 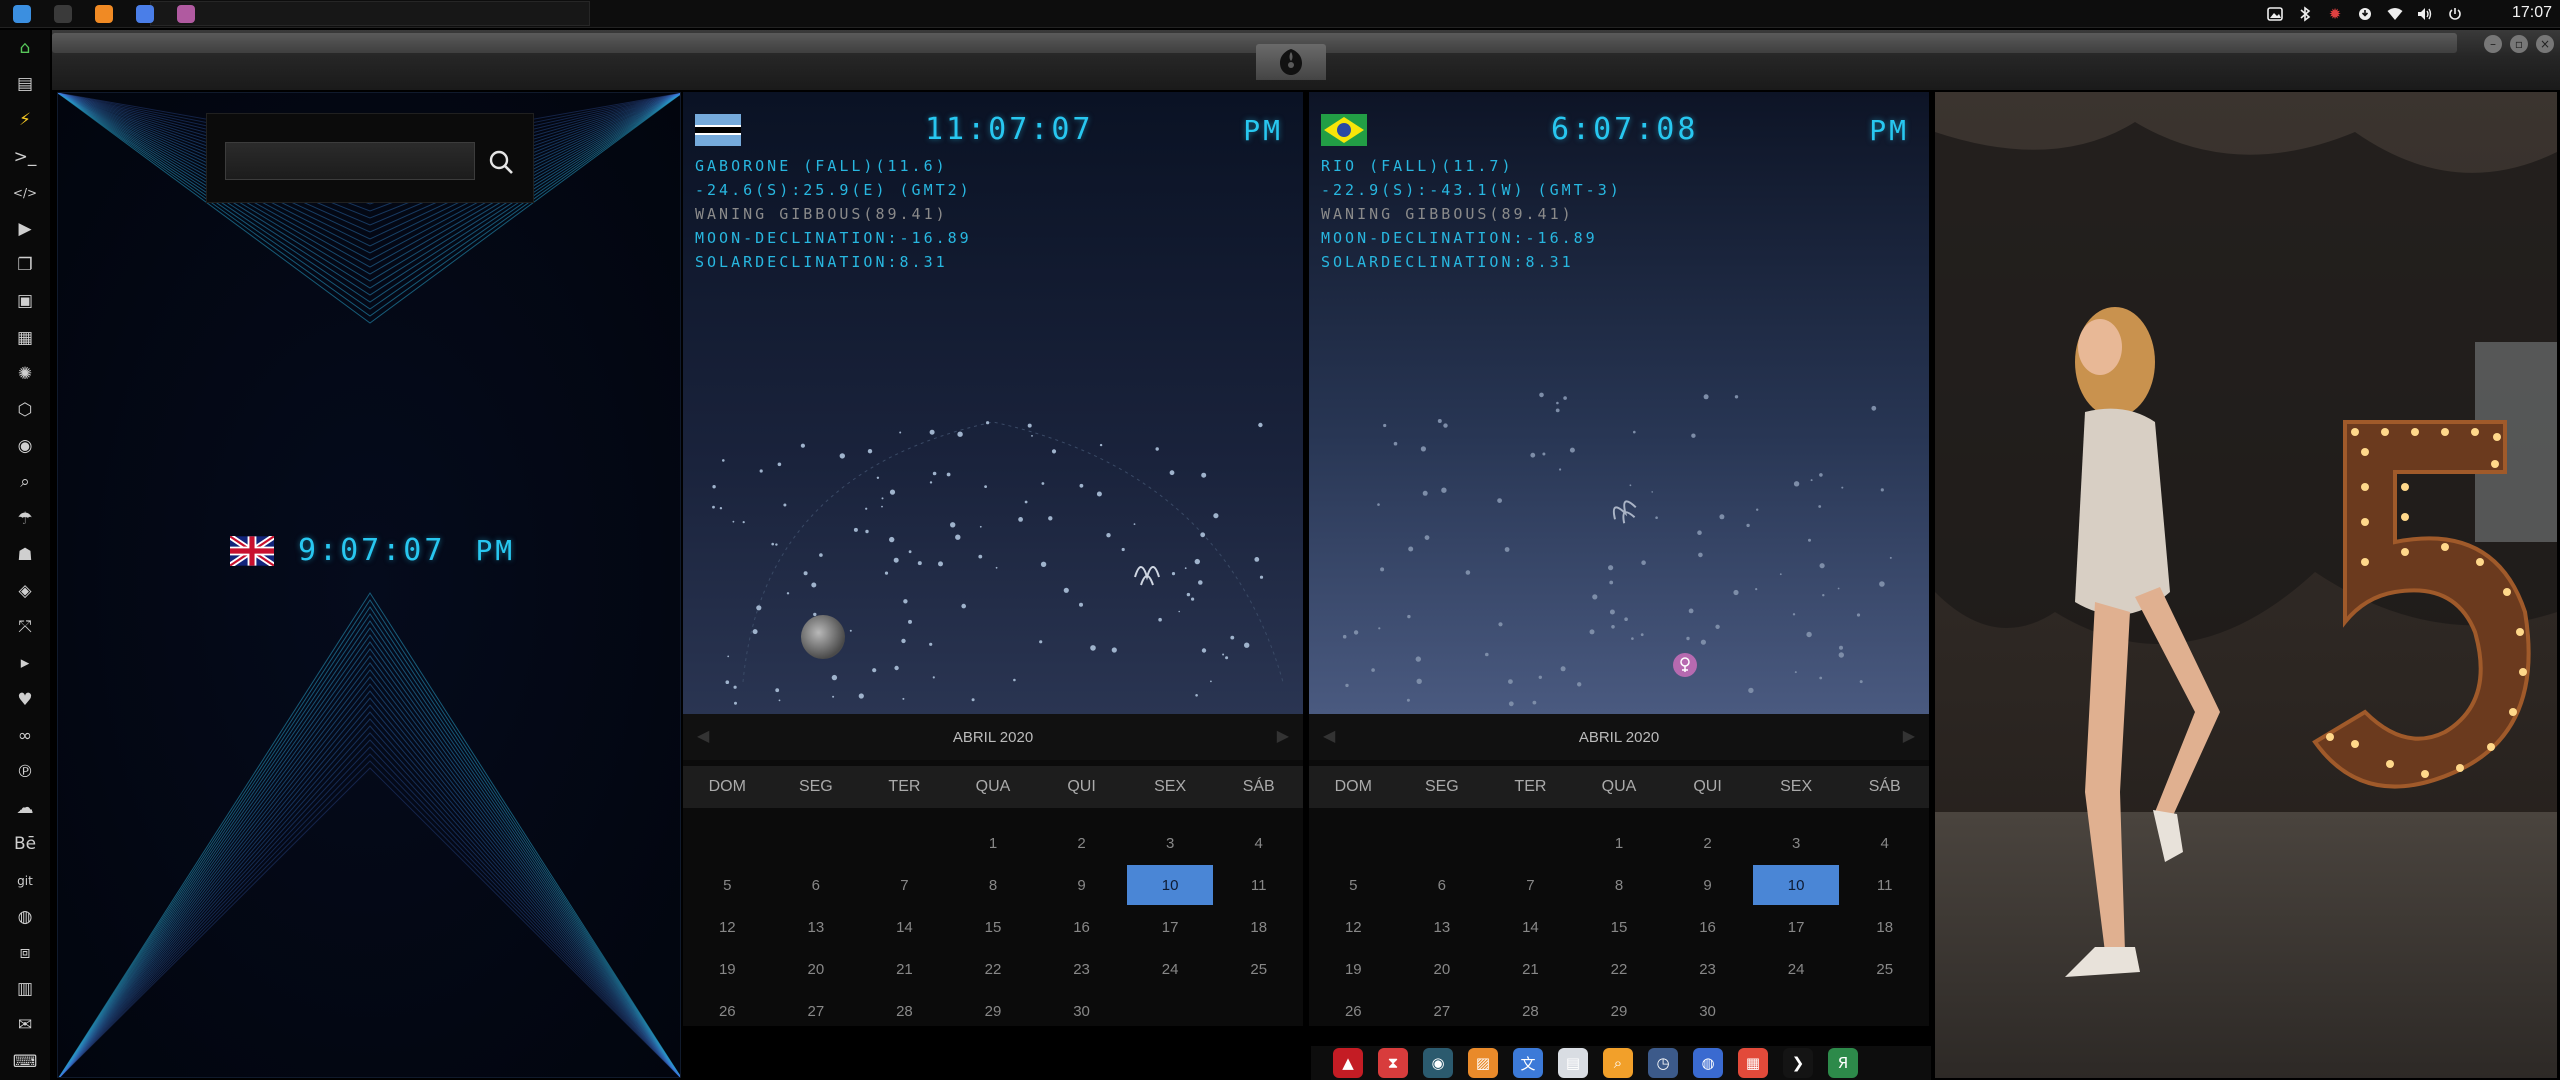 What do you see at coordinates (370, 13) in the screenshot?
I see `taskbar-strip` at bounding box center [370, 13].